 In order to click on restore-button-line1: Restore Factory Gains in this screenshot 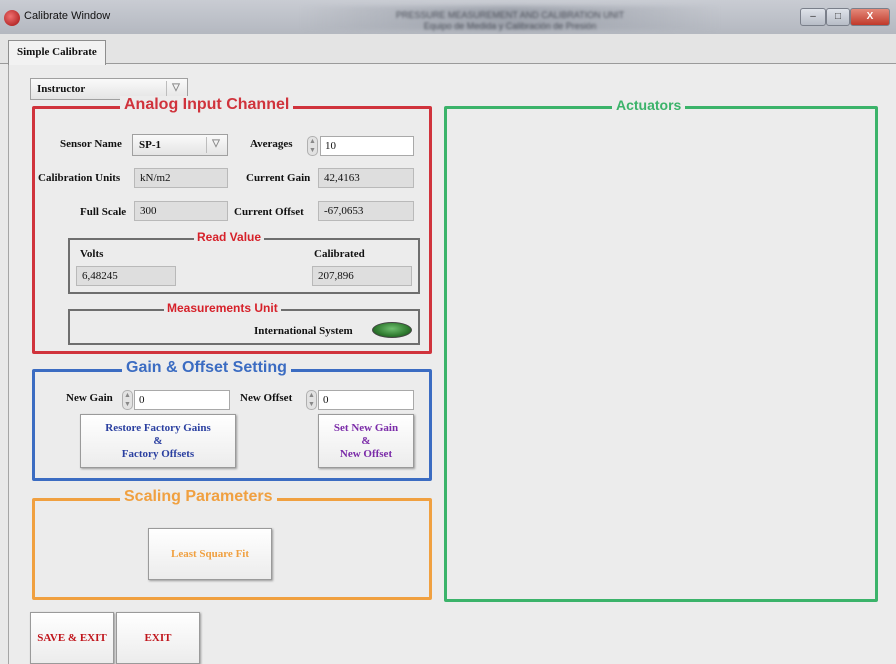, I will do `click(158, 427)`.